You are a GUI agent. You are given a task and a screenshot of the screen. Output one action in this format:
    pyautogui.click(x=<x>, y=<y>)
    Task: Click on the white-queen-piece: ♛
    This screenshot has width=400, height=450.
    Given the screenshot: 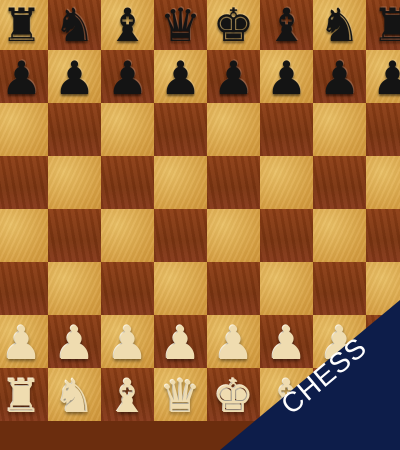 What is the action you would take?
    pyautogui.click(x=180, y=396)
    